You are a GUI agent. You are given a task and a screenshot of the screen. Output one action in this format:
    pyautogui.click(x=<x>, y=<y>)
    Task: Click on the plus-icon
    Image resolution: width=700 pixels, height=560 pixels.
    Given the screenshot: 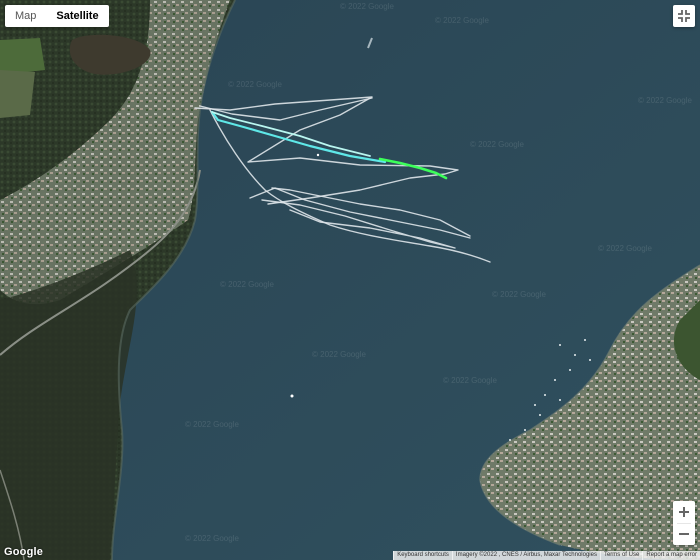 What is the action you would take?
    pyautogui.click(x=684, y=512)
    